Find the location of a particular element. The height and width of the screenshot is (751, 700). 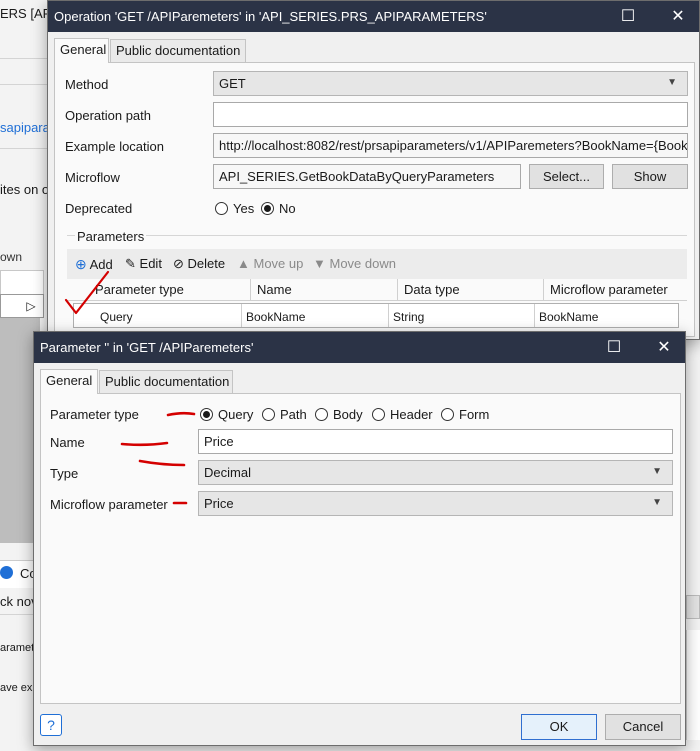

operation-path-input is located at coordinates (450, 114).